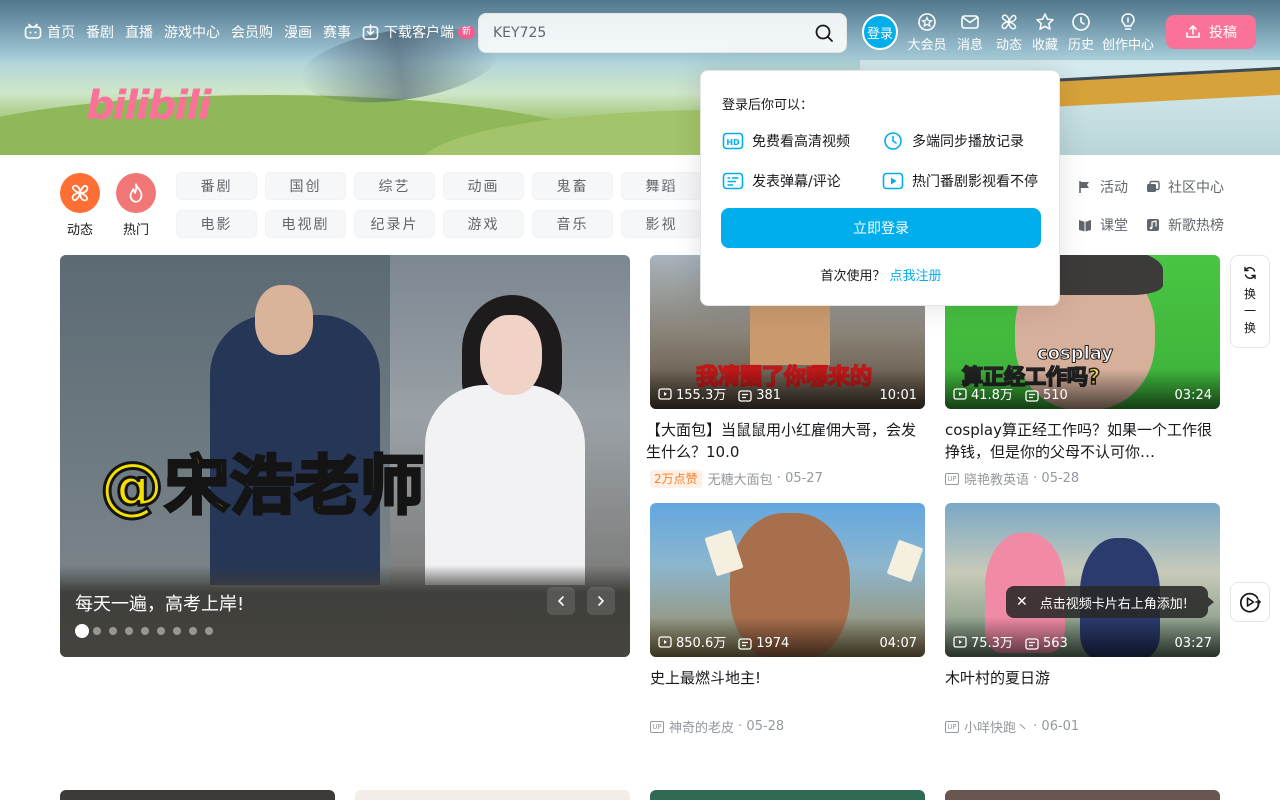 Image resolution: width=1280 pixels, height=800 pixels. Describe the element at coordinates (1128, 32) in the screenshot. I see `nav-creator-center: 创作中心` at that location.